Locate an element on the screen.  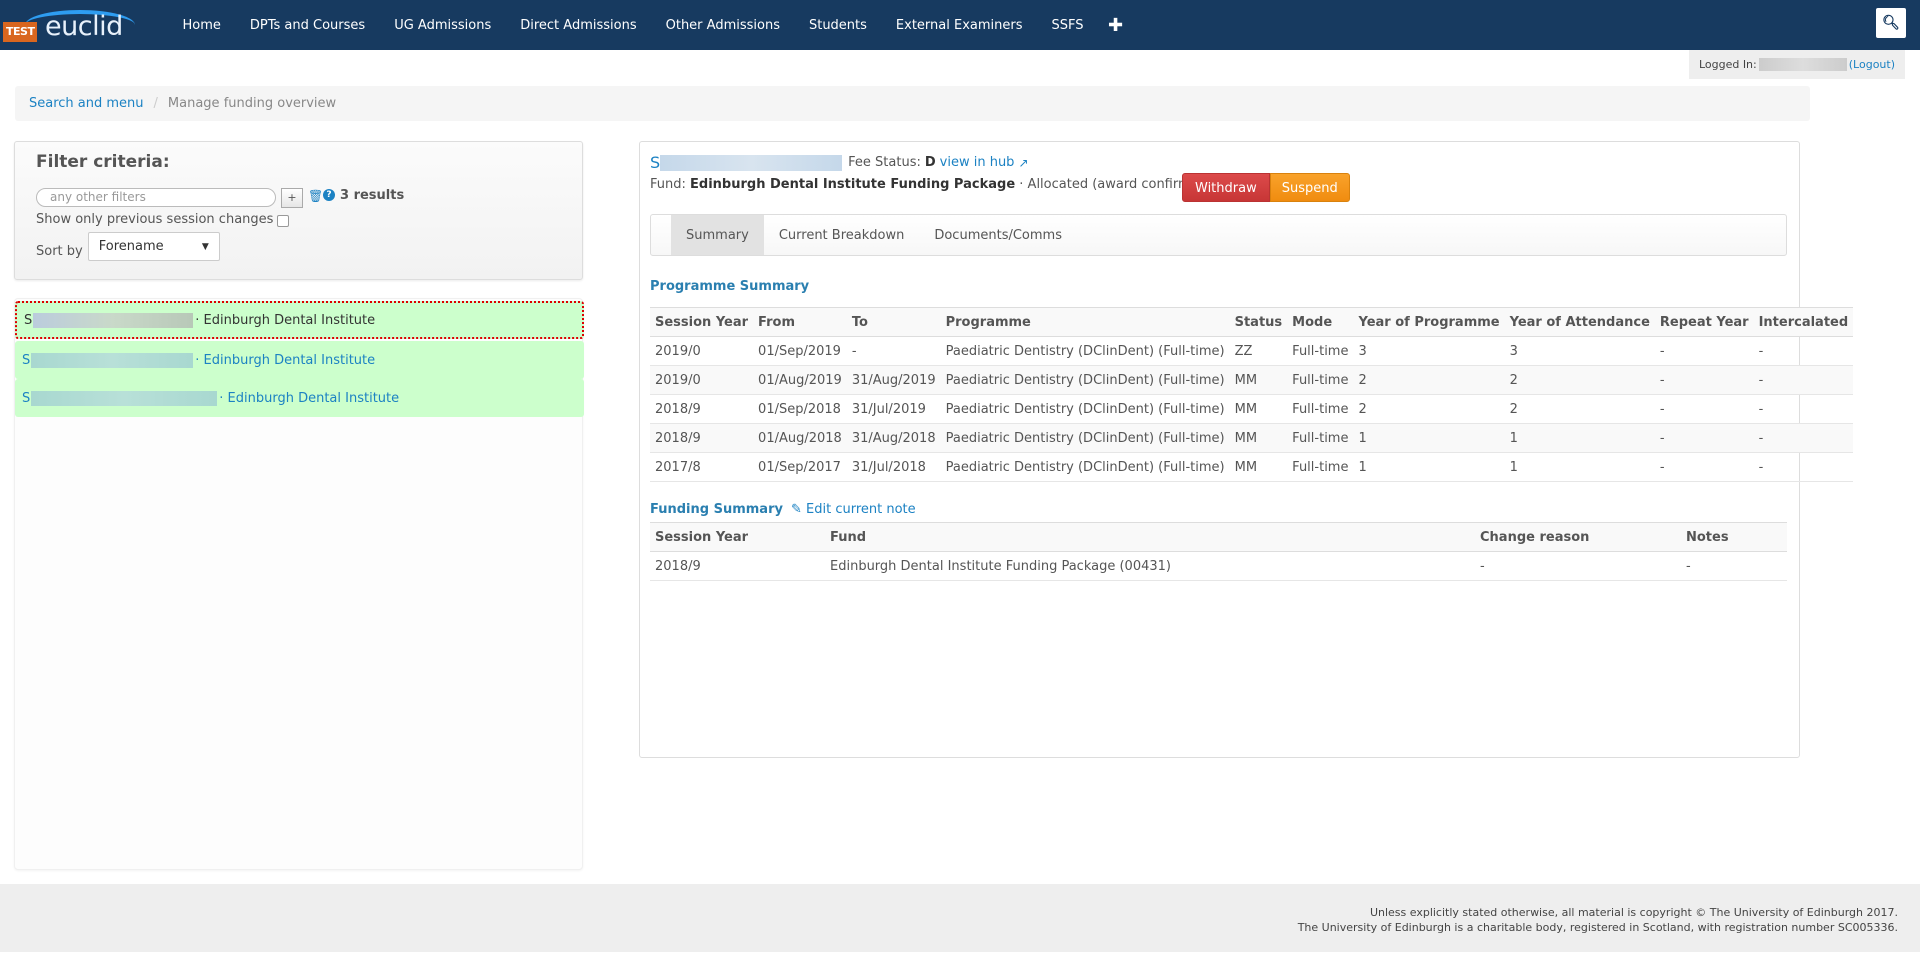
edit-current-note-link: ✎ Edit current note is located at coordinates (853, 509).